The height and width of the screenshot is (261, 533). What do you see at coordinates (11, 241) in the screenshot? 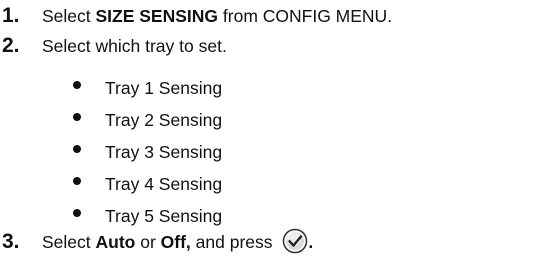
I see `step-3-number: 3.` at bounding box center [11, 241].